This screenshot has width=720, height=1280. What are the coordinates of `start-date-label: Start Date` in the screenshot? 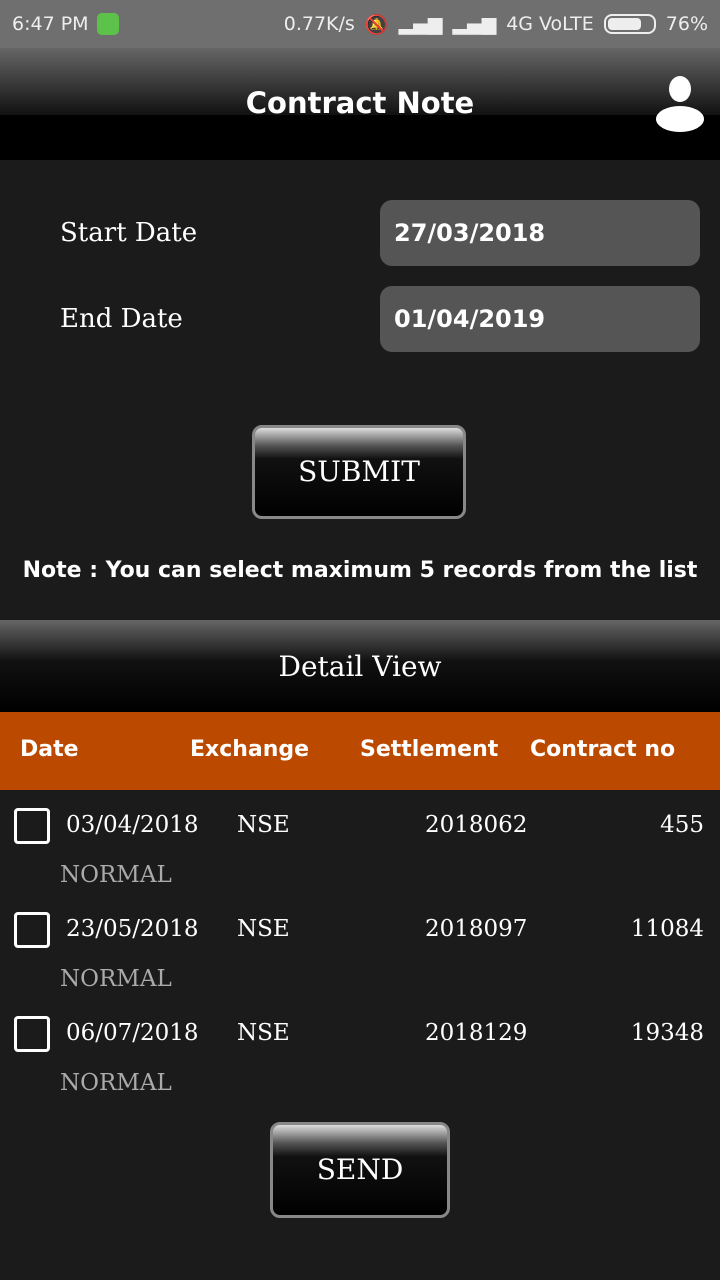 It's located at (129, 233).